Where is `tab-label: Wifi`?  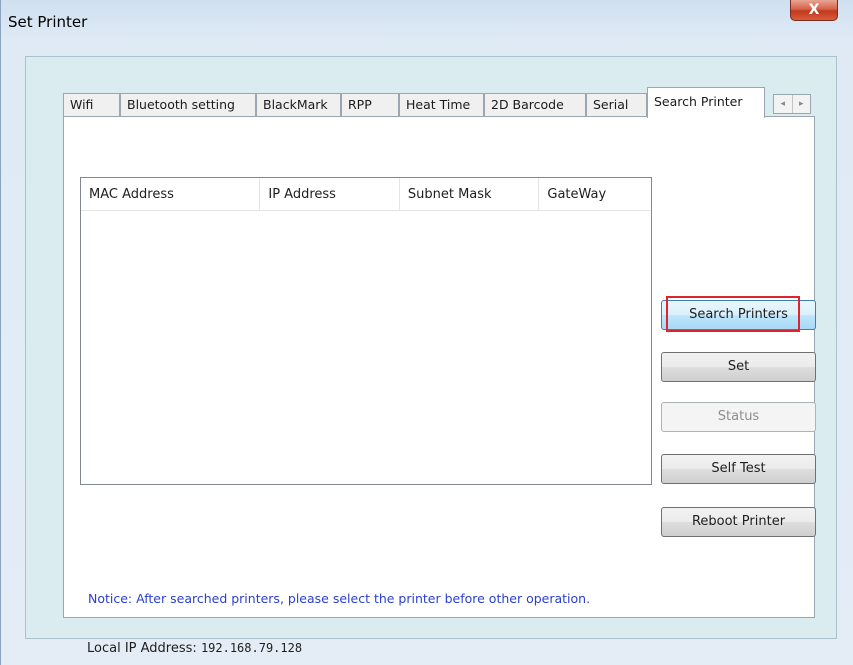
tab-label: Wifi is located at coordinates (82, 104).